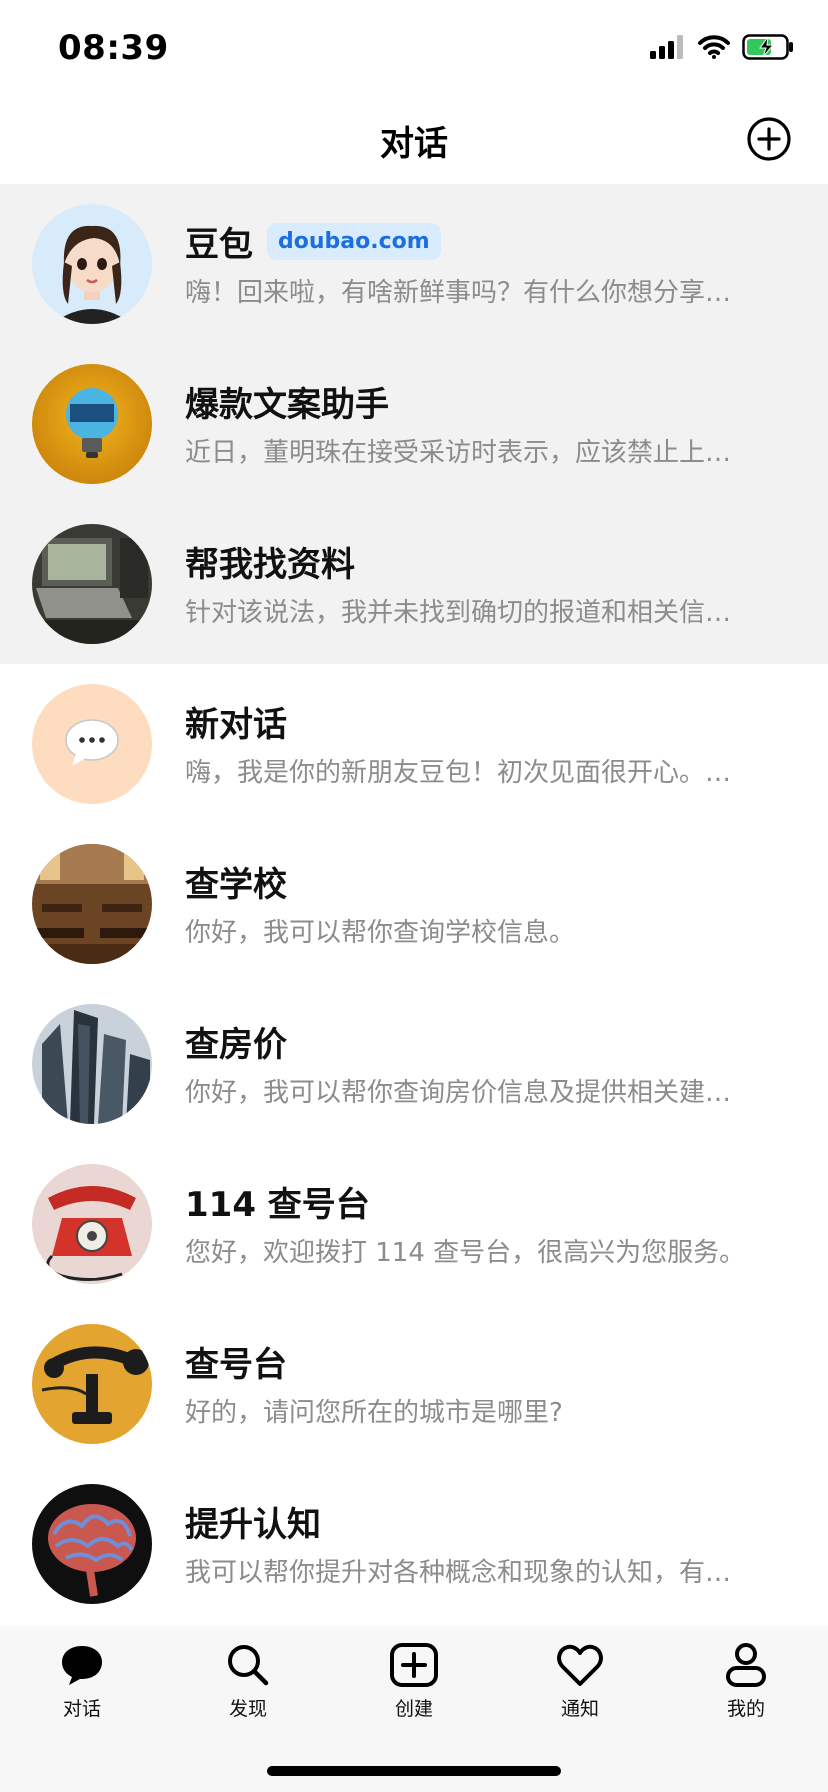 The image size is (828, 1792). What do you see at coordinates (414, 1771) in the screenshot?
I see `home-indicator` at bounding box center [414, 1771].